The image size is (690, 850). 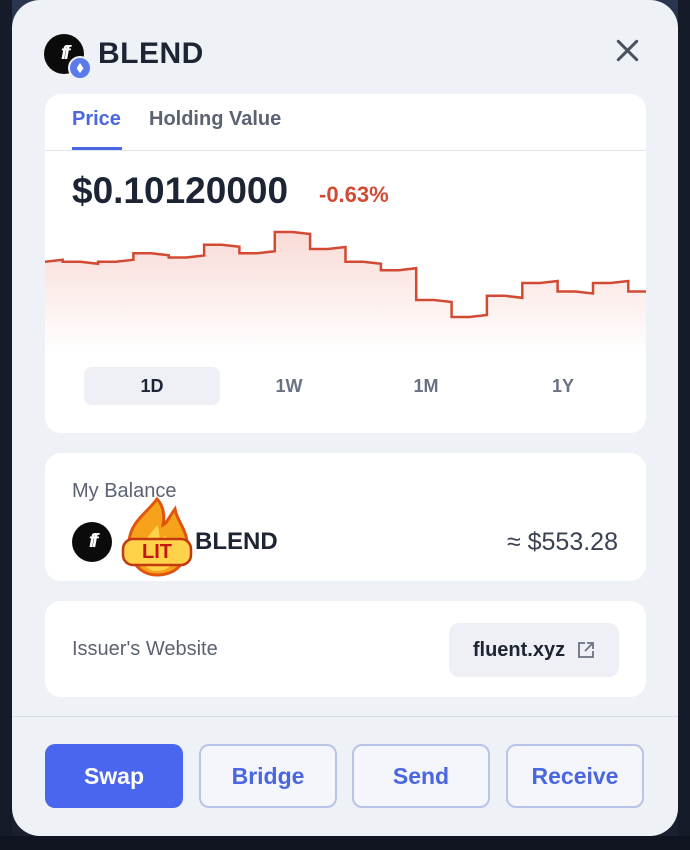 What do you see at coordinates (563, 386) in the screenshot?
I see `range-1y-button: 1Y` at bounding box center [563, 386].